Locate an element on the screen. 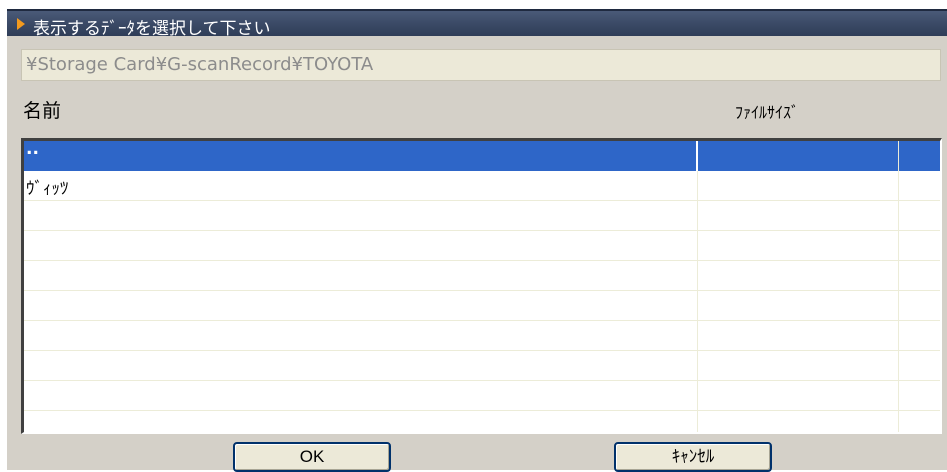 The width and height of the screenshot is (947, 472). title-bar: 表示するﾃﾞｰﾀを選択して下さい is located at coordinates (477, 24).